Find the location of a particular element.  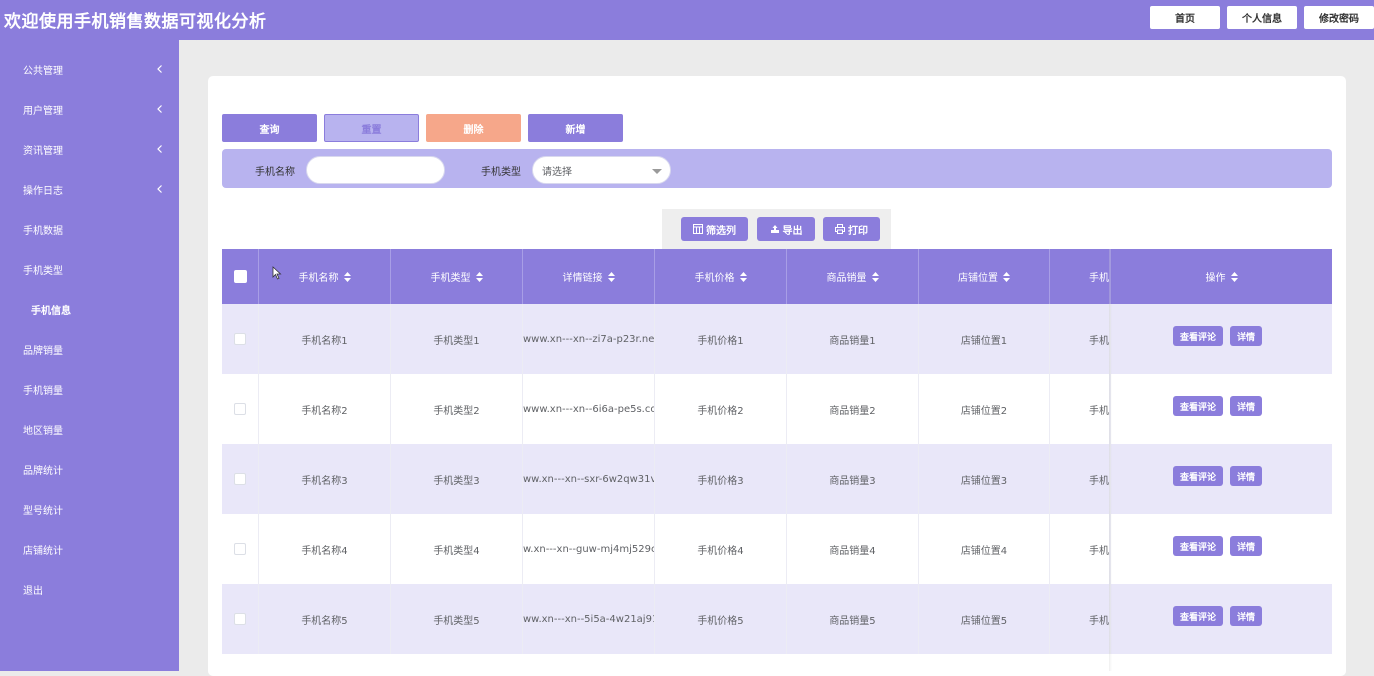

sidebar-item-label: 操作日志 is located at coordinates (43, 191).